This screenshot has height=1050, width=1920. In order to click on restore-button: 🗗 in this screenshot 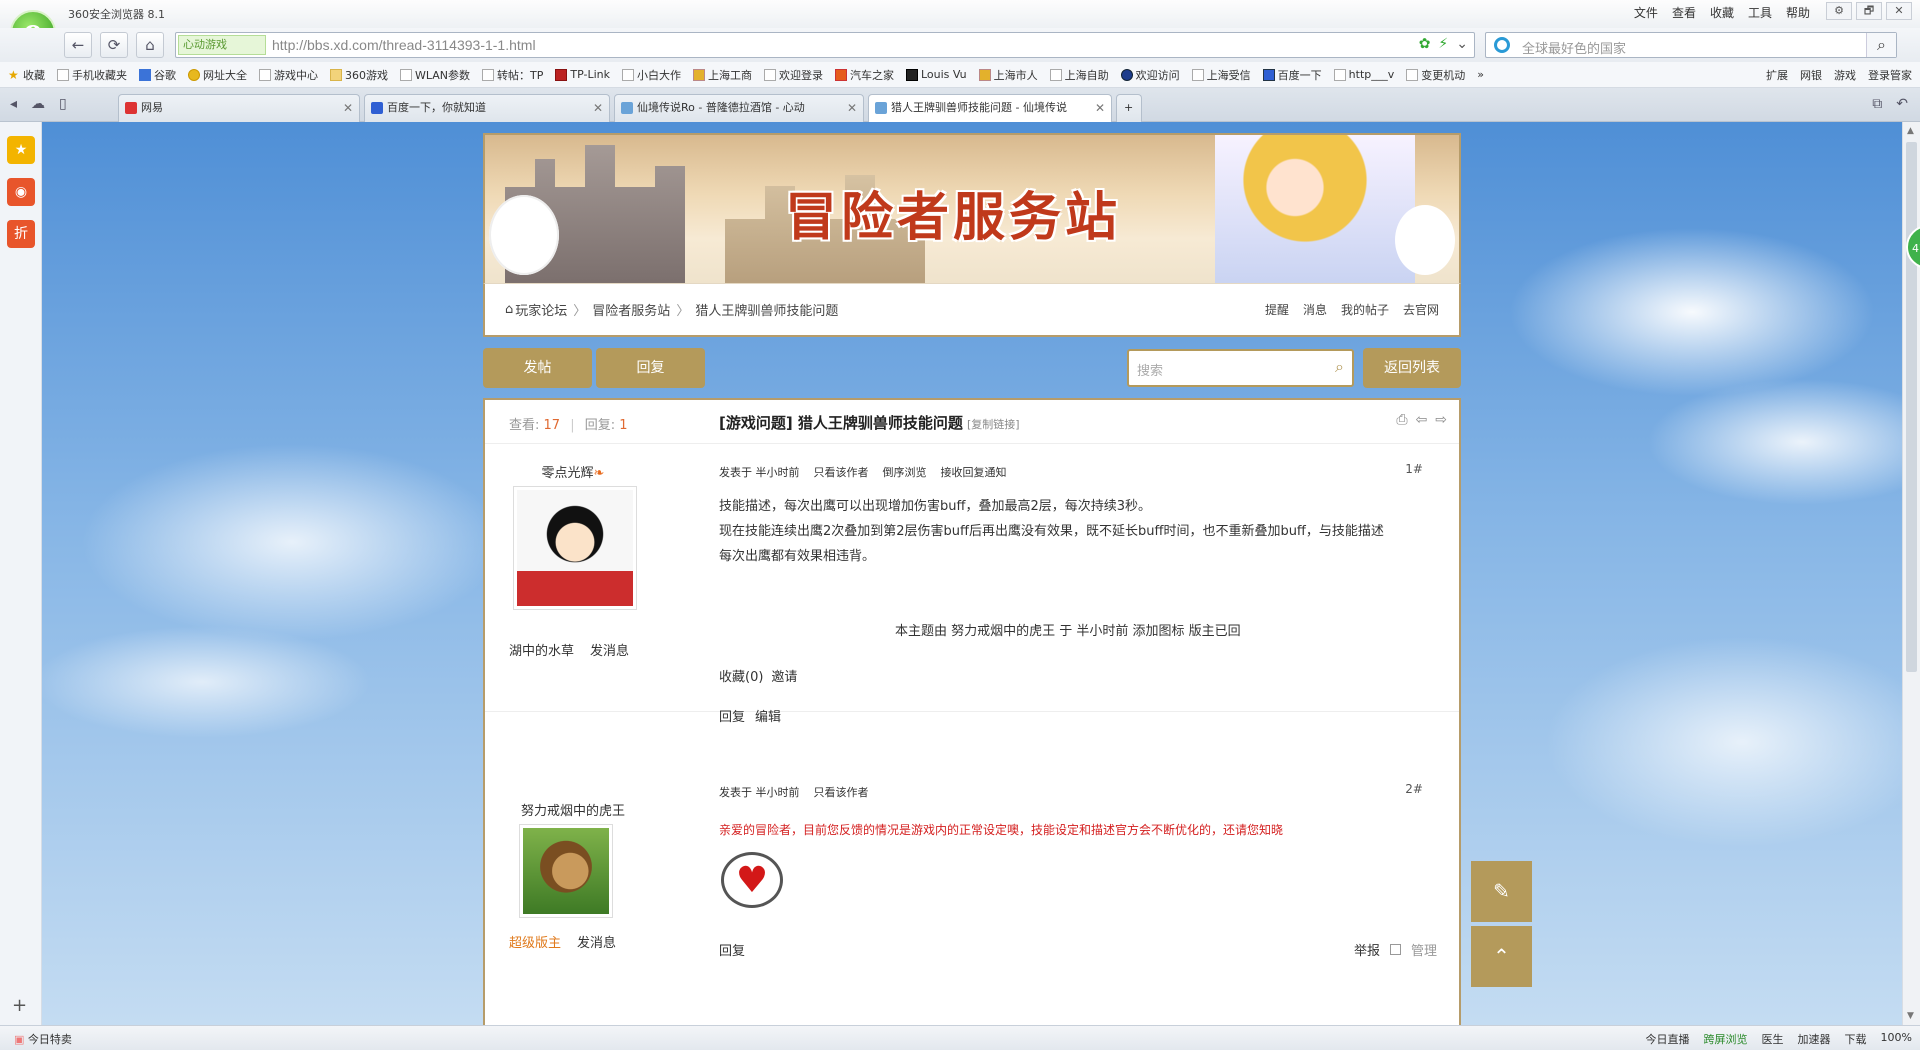, I will do `click(1869, 11)`.